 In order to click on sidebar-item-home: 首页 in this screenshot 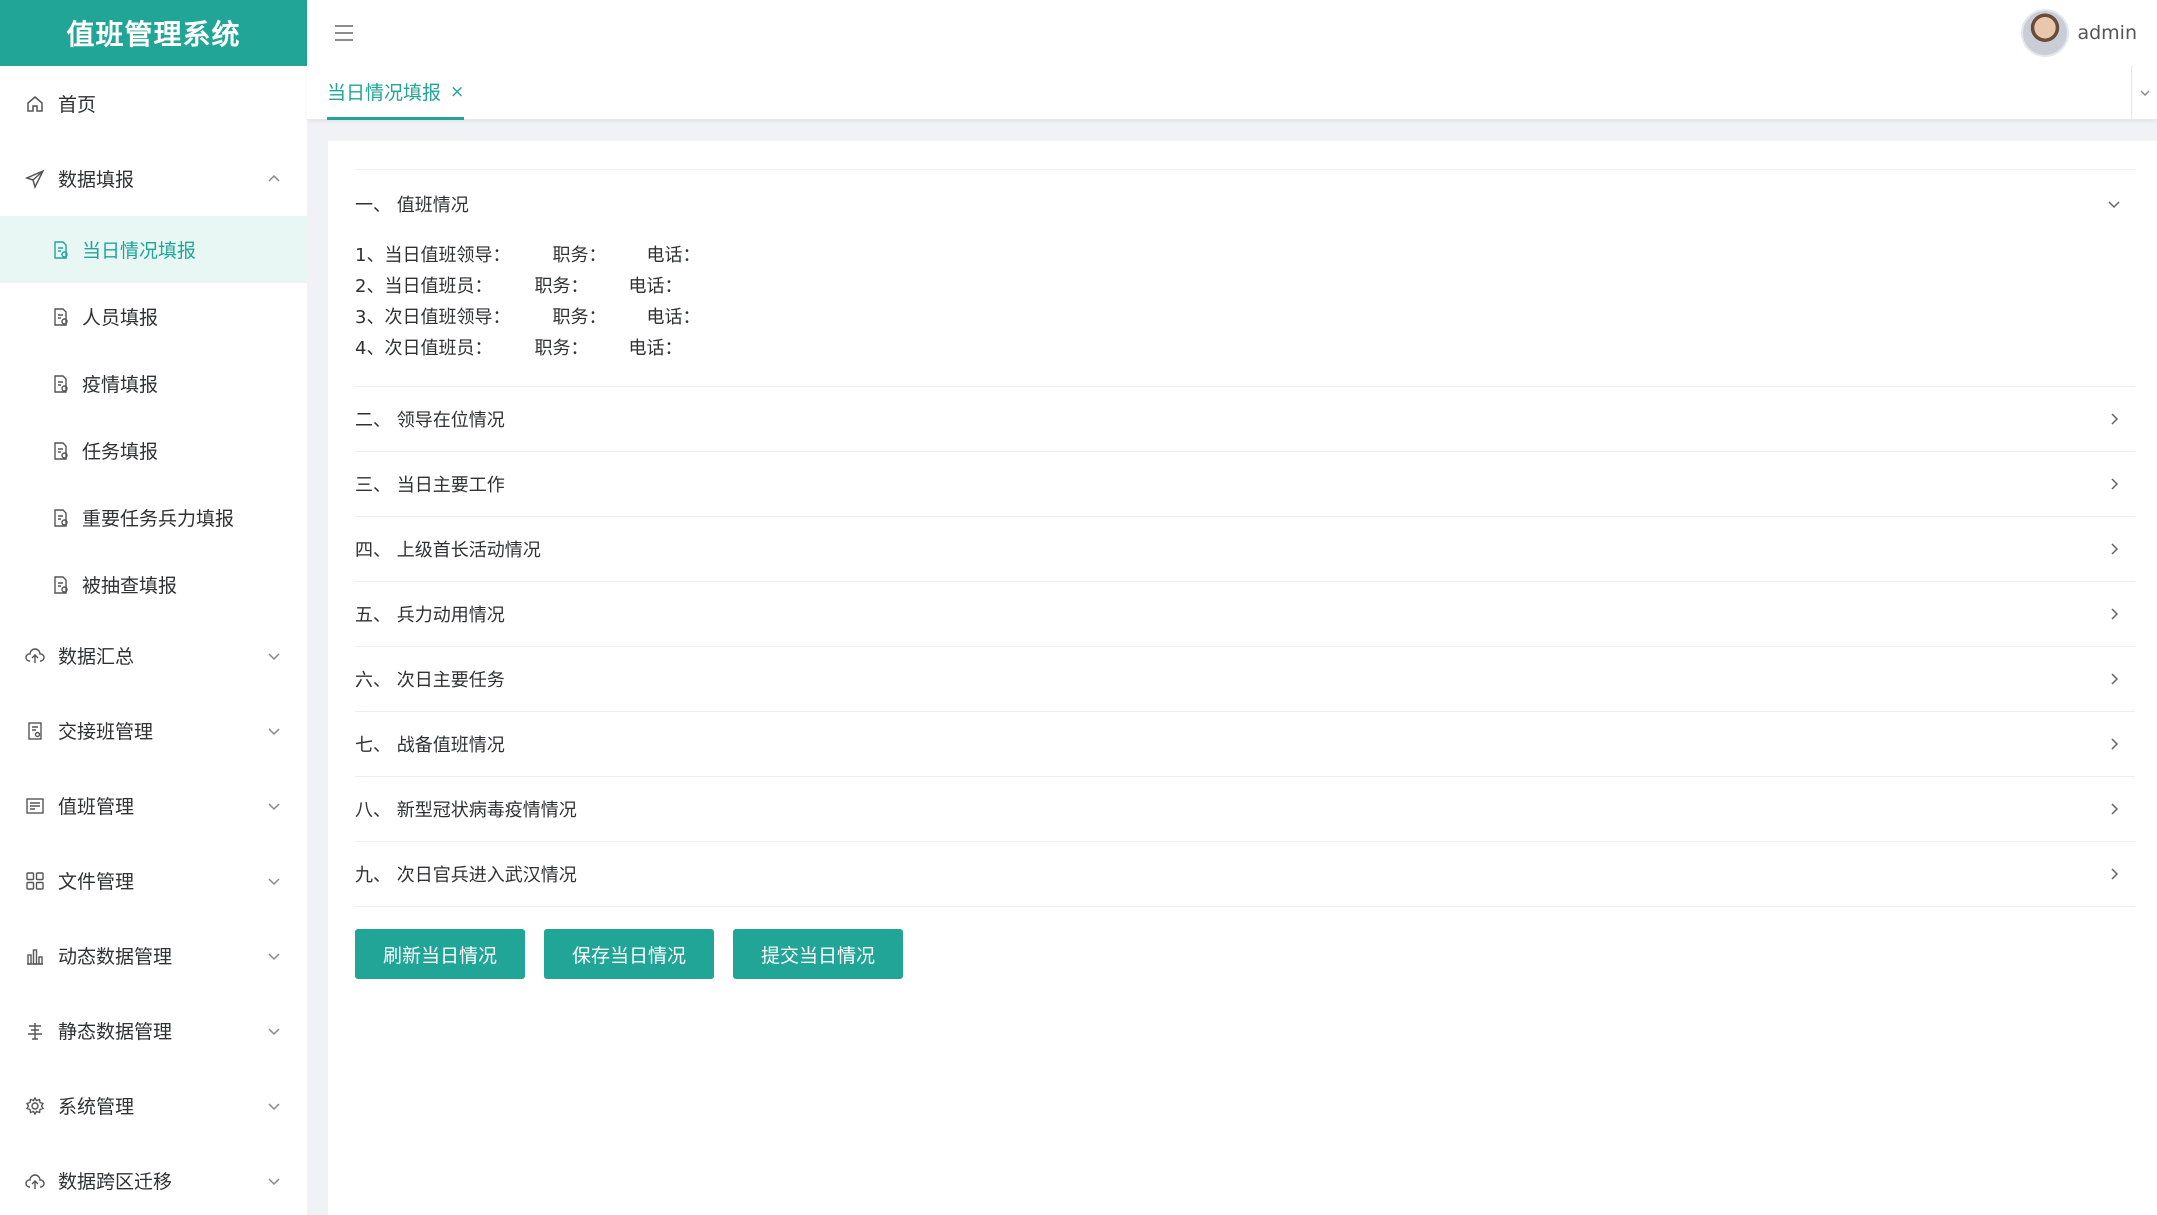, I will do `click(153, 103)`.